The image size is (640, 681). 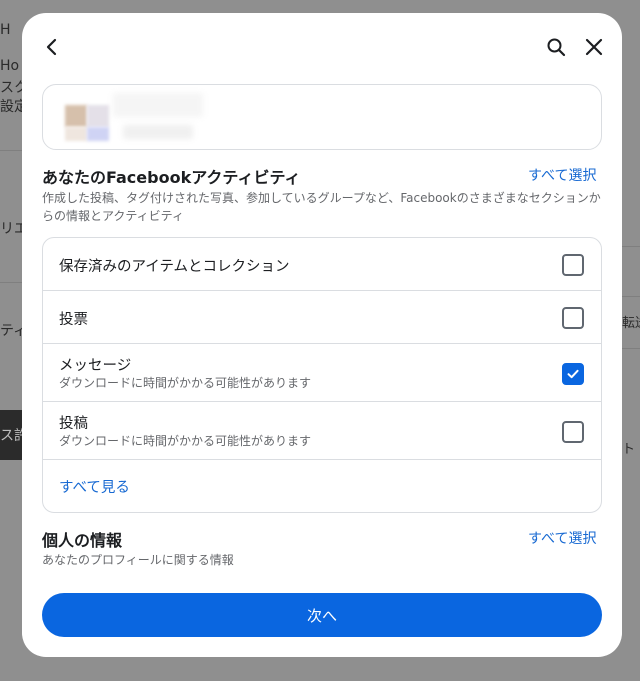 What do you see at coordinates (631, 340) in the screenshot?
I see `bg-right-panel: 転送 ト ロ` at bounding box center [631, 340].